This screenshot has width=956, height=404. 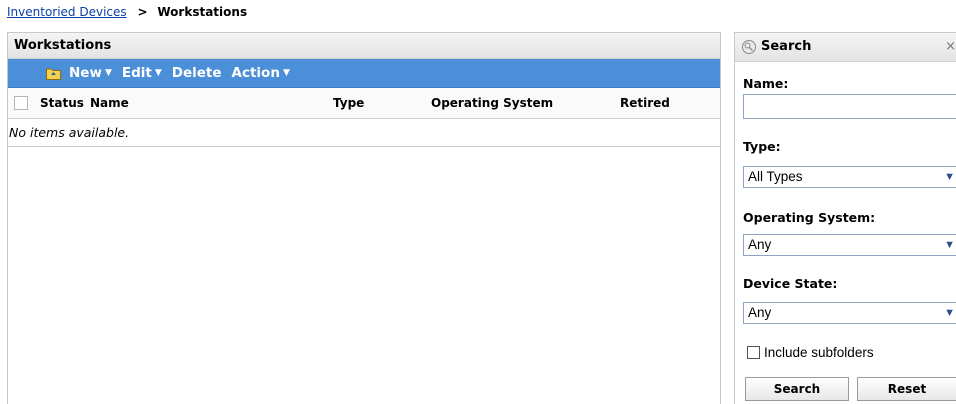 What do you see at coordinates (749, 47) in the screenshot?
I see `search-panel-icon` at bounding box center [749, 47].